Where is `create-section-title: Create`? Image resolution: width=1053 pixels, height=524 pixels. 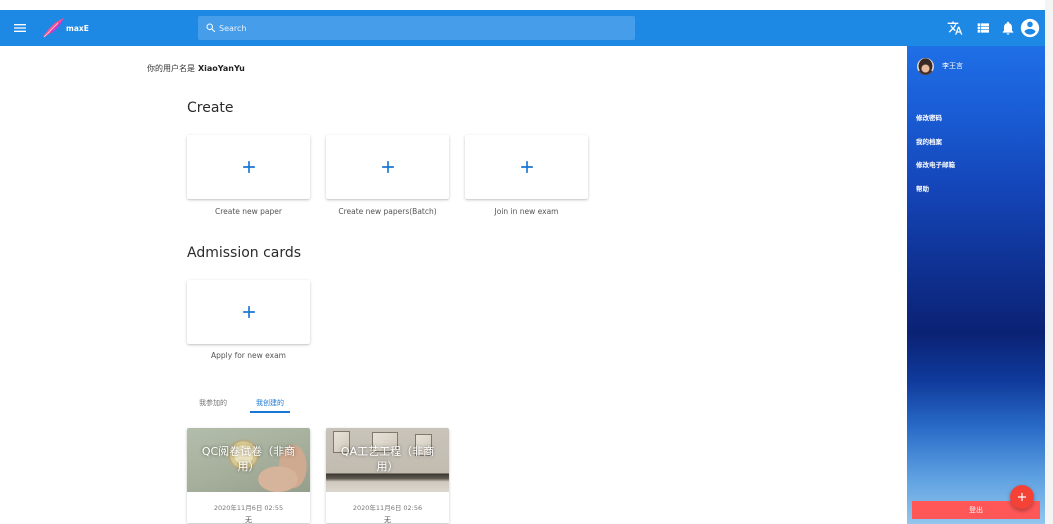
create-section-title: Create is located at coordinates (210, 108).